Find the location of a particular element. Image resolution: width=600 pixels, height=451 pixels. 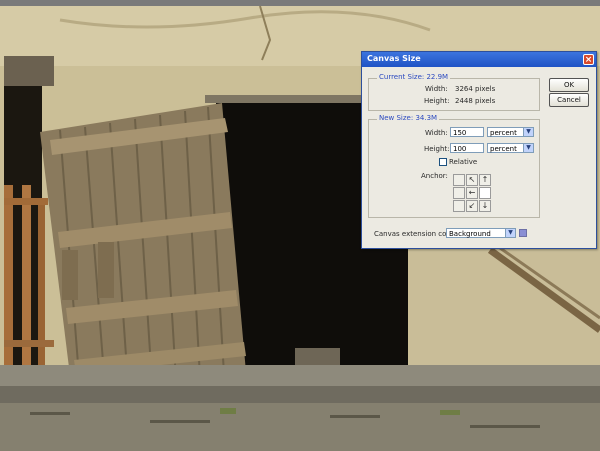

new-height-label: Height: is located at coordinates (437, 149).